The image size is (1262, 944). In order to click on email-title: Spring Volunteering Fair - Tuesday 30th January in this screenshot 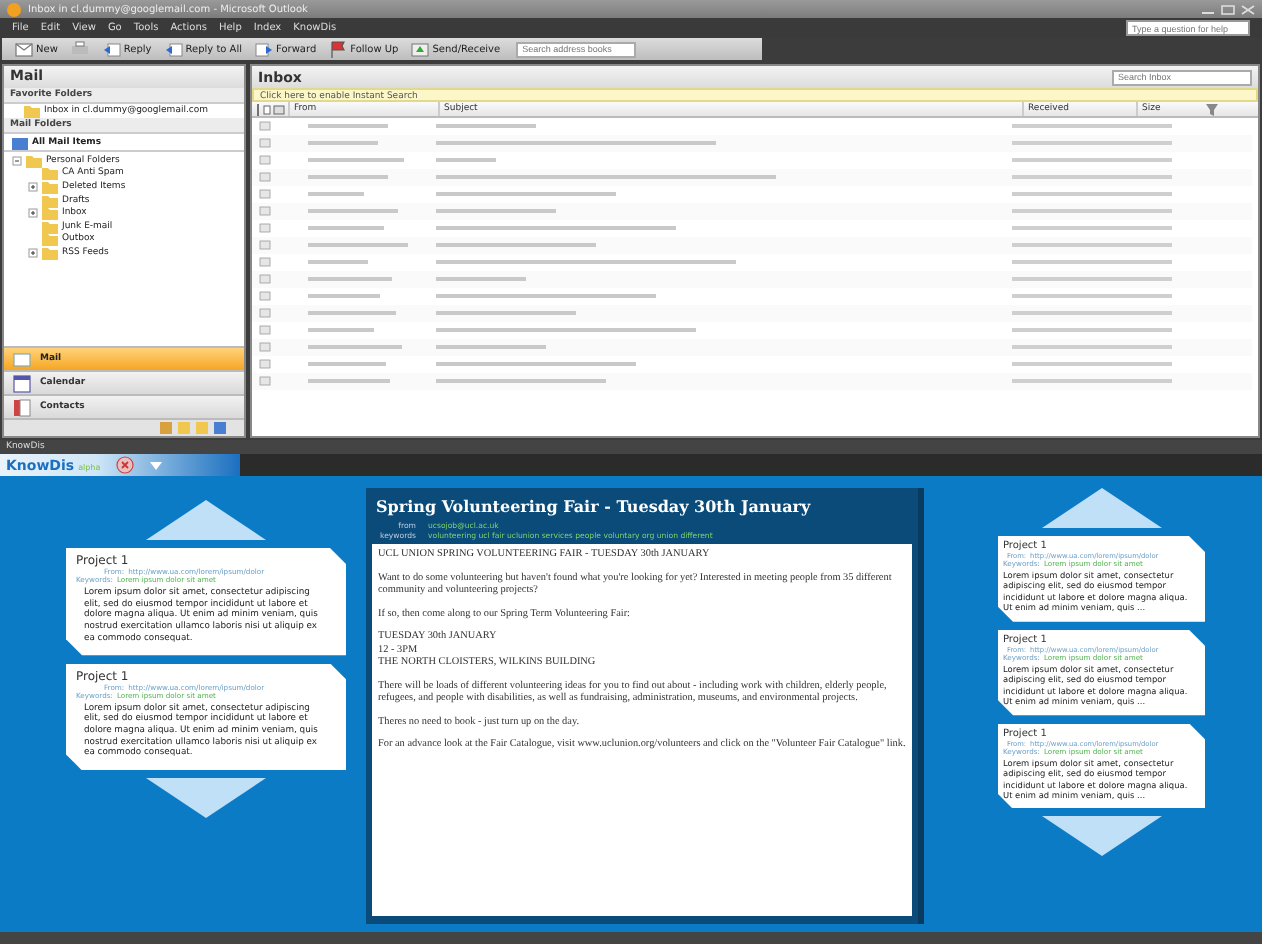, I will do `click(593, 507)`.